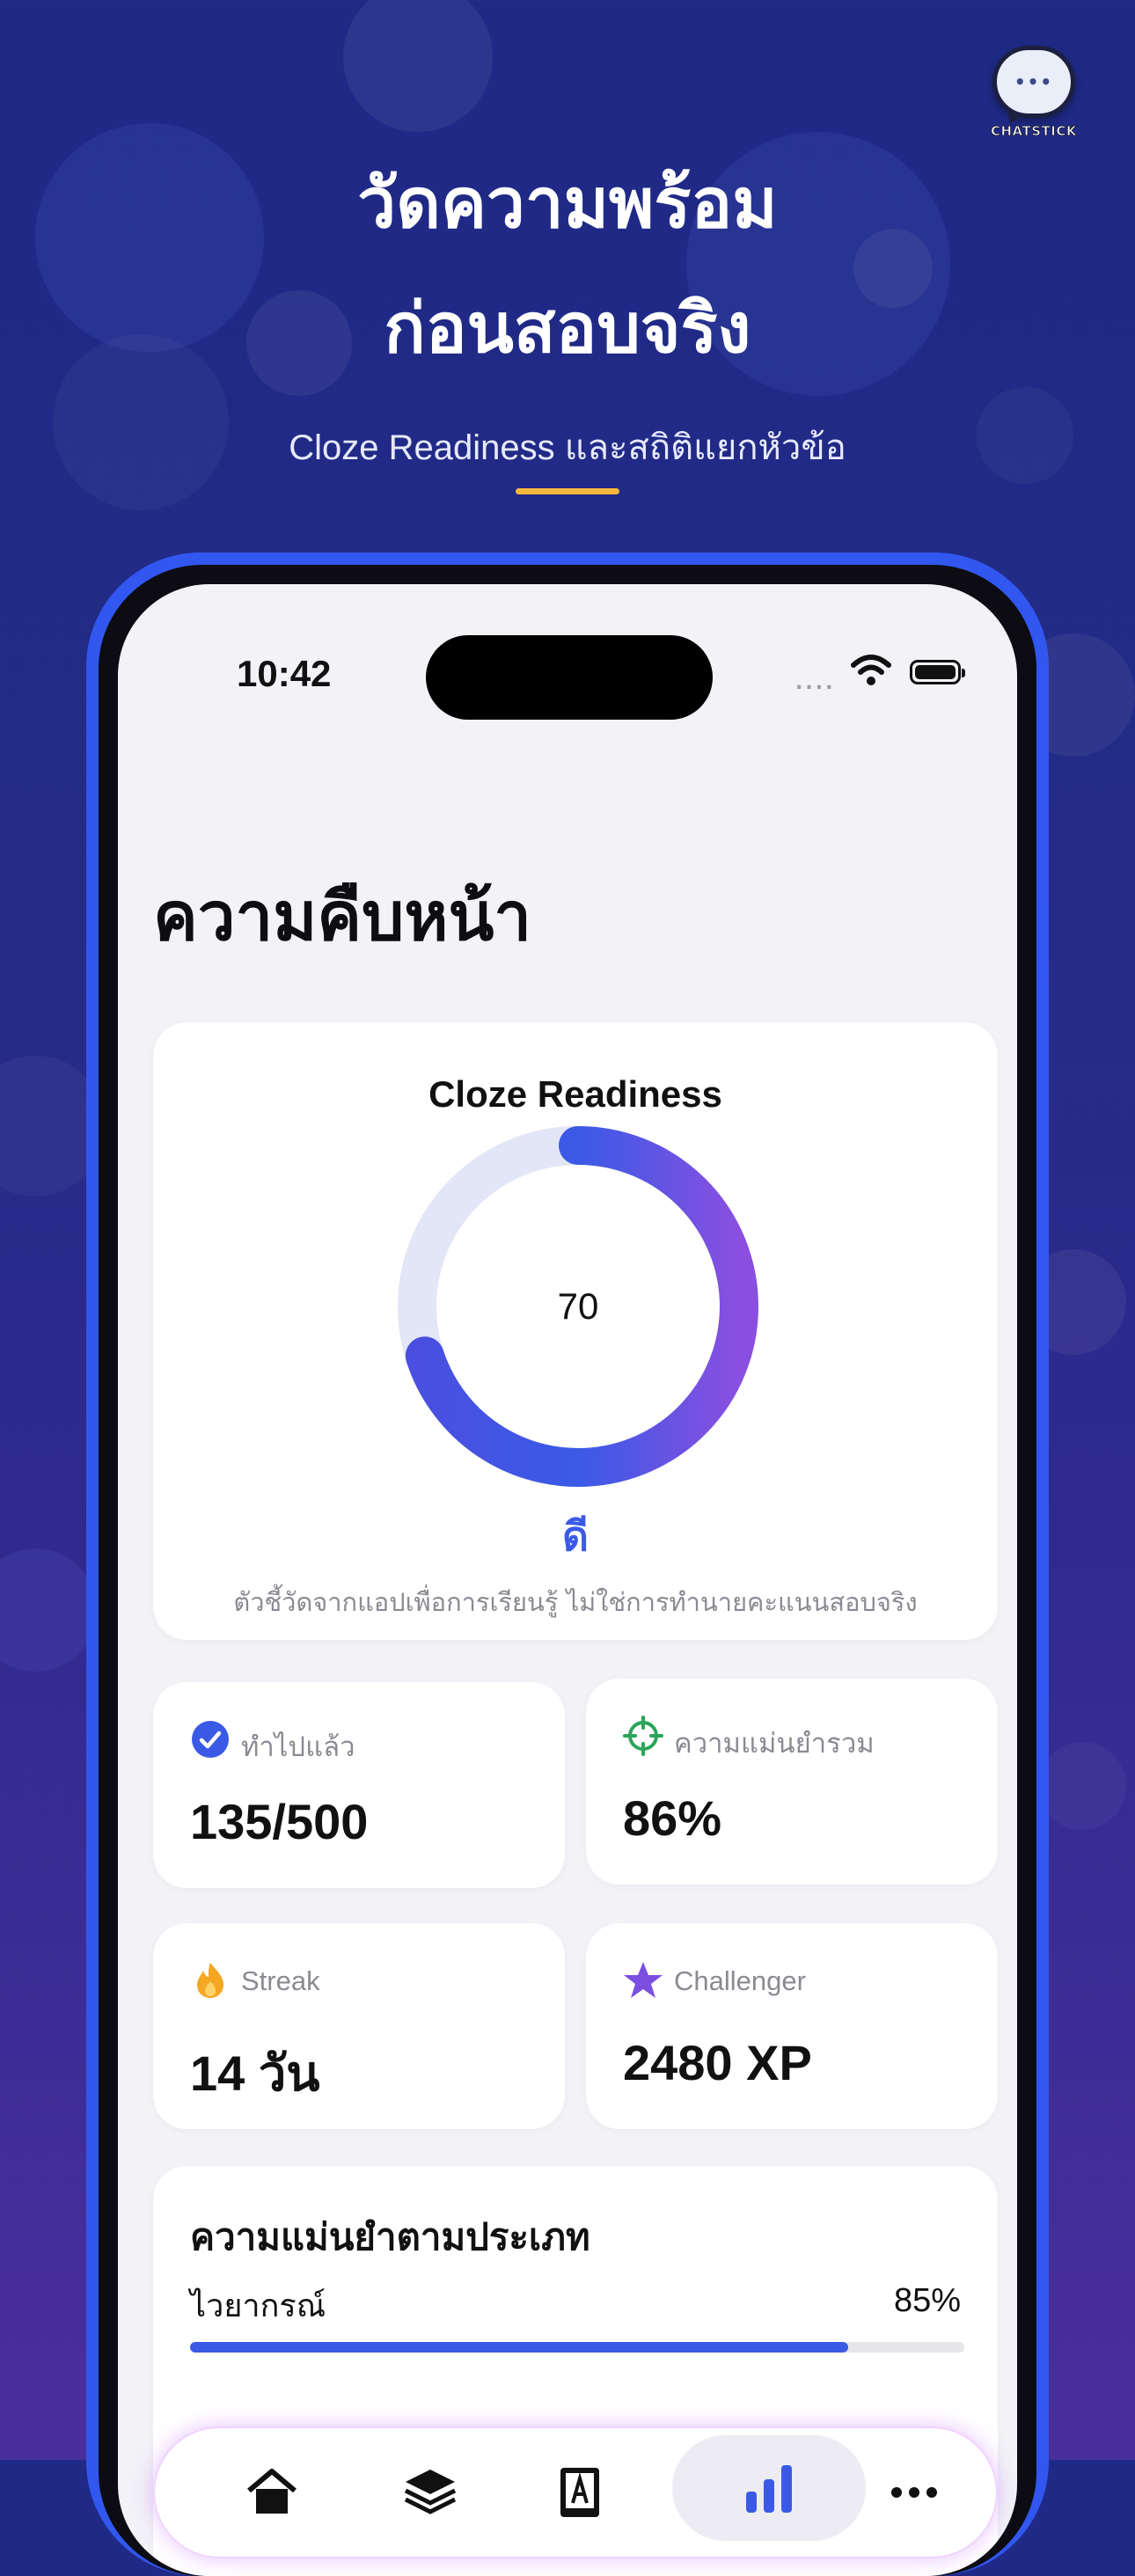  Describe the element at coordinates (359, 2026) in the screenshot. I see `stat-card-streak: Streak 14 วัน` at that location.